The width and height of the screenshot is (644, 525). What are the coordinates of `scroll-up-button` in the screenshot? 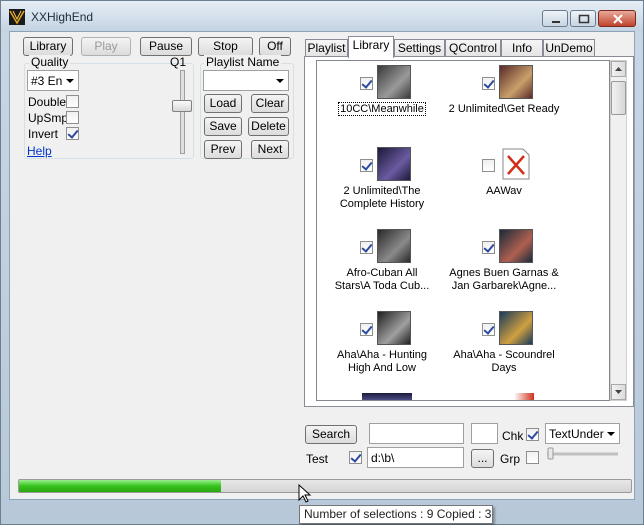 It's located at (618, 69).